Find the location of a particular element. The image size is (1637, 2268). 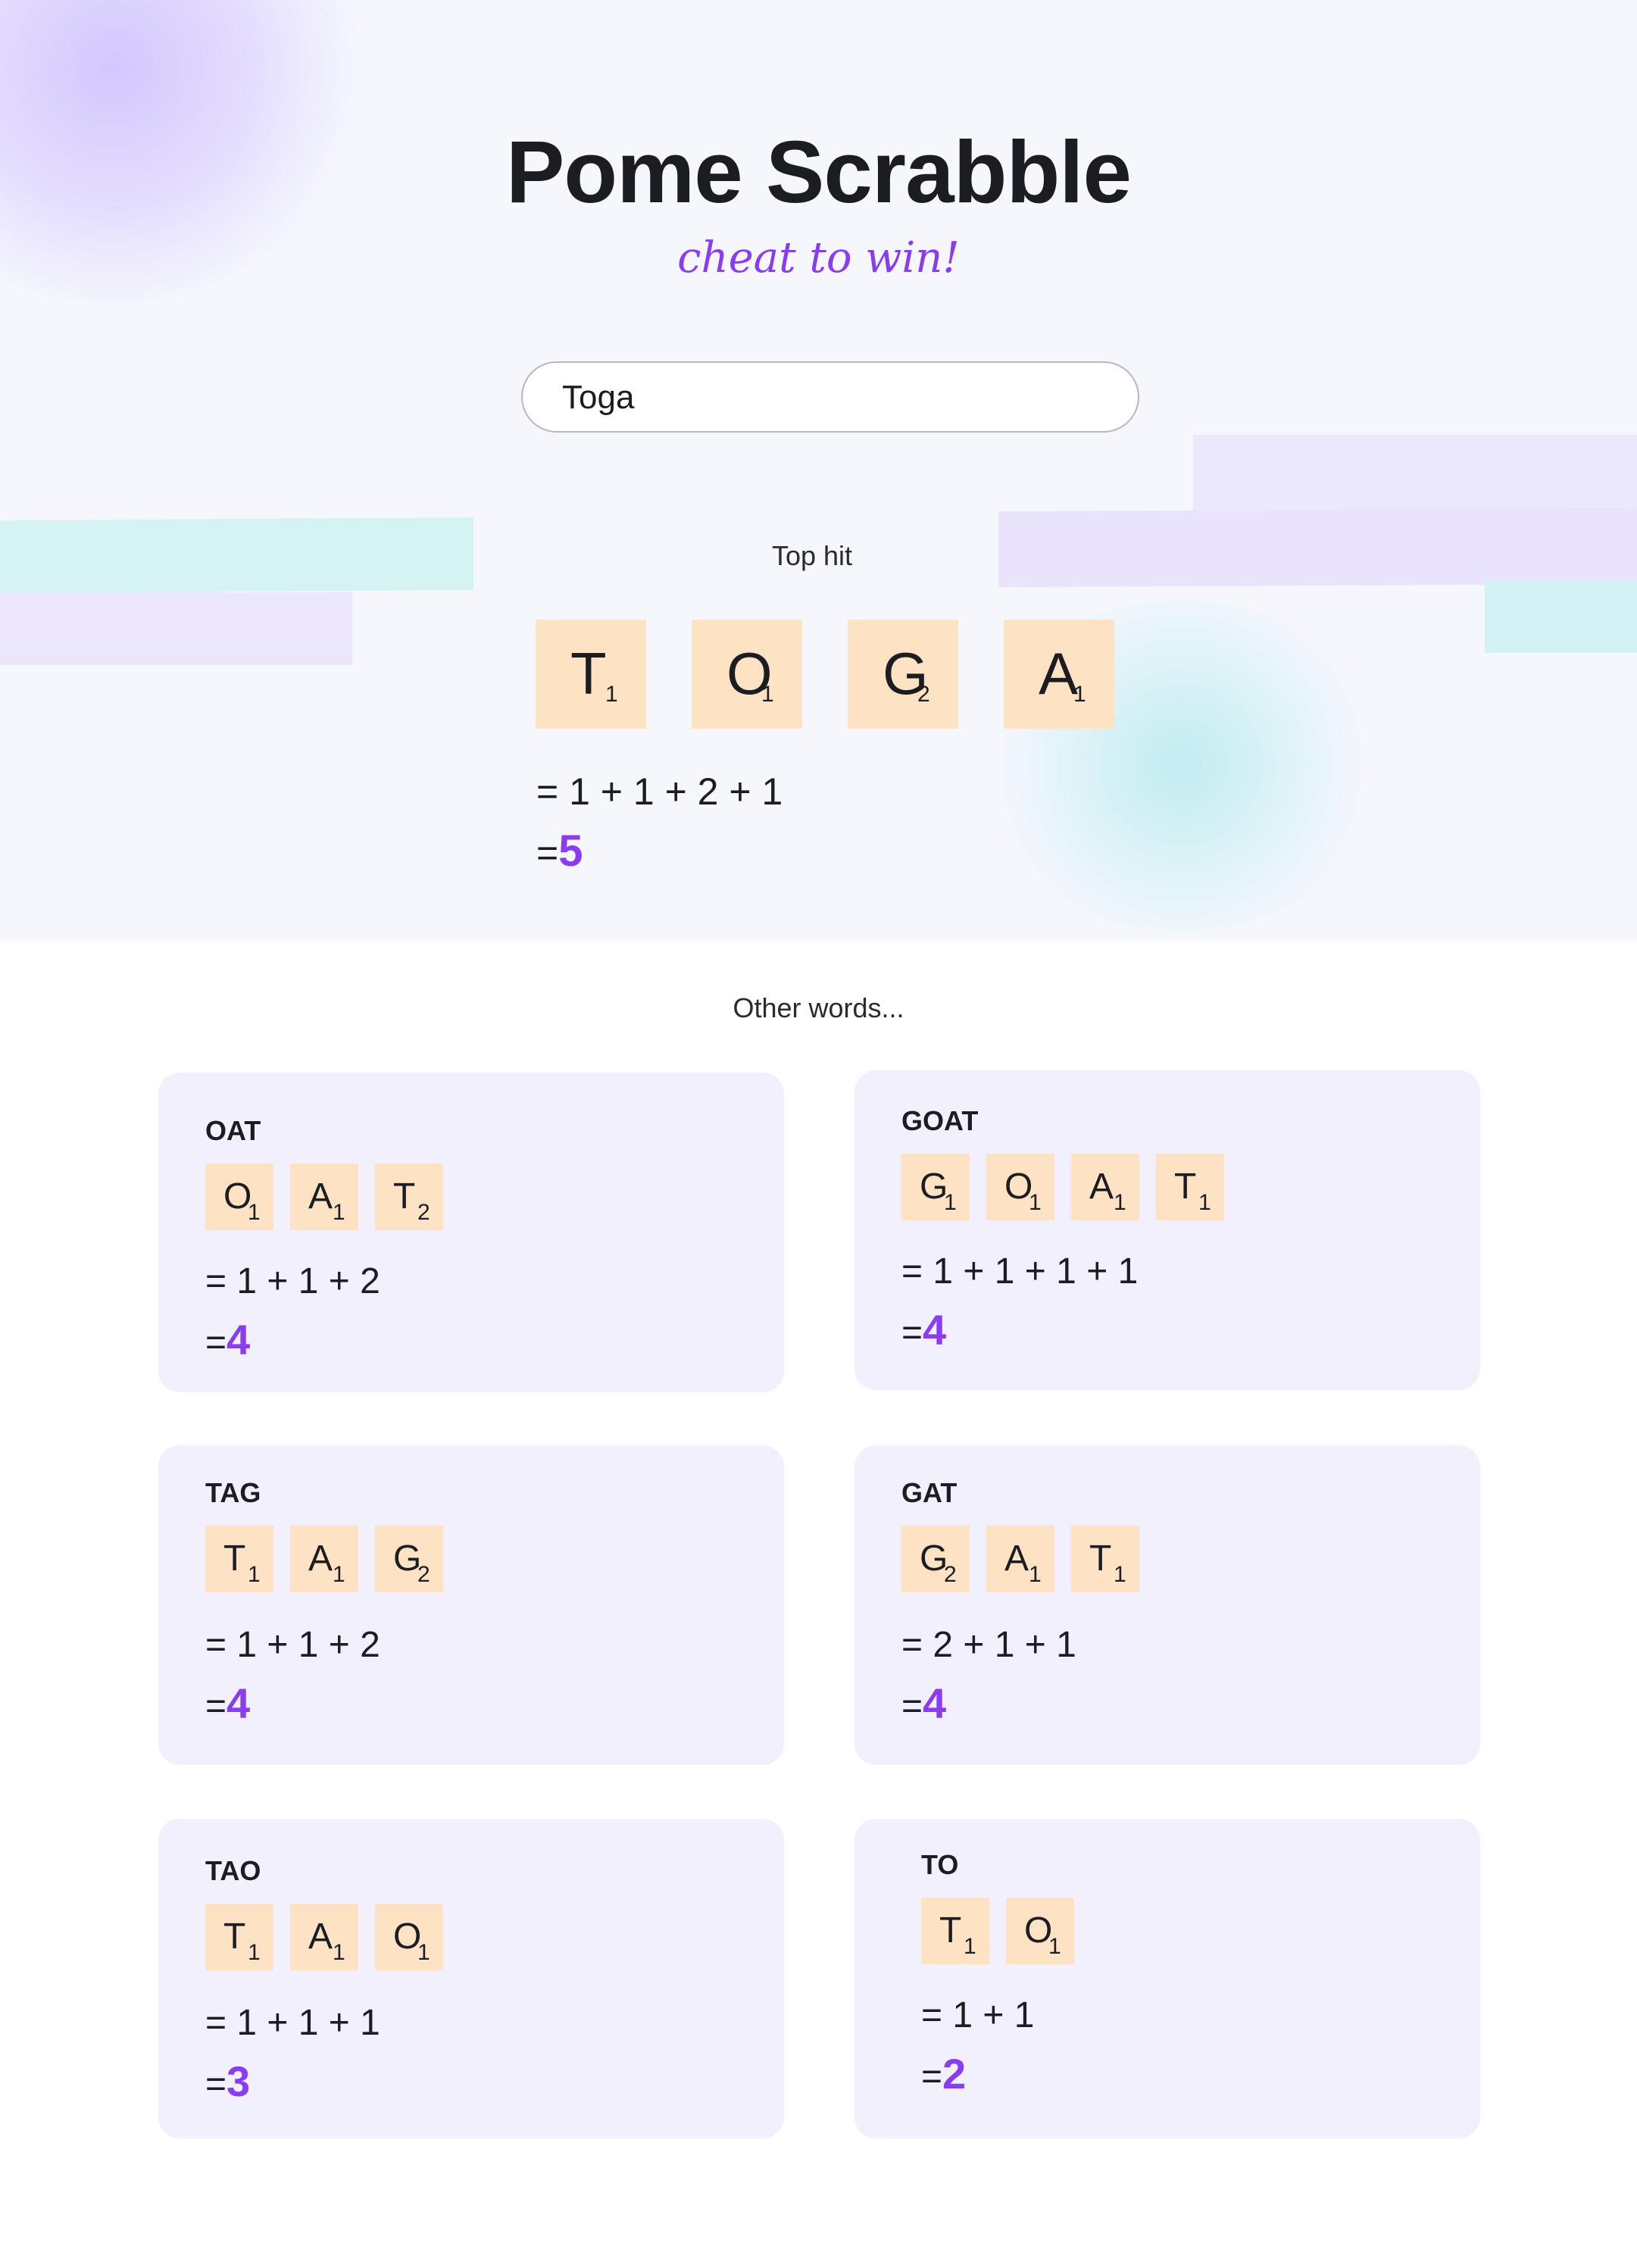

letter-tile: G1 is located at coordinates (935, 1187).